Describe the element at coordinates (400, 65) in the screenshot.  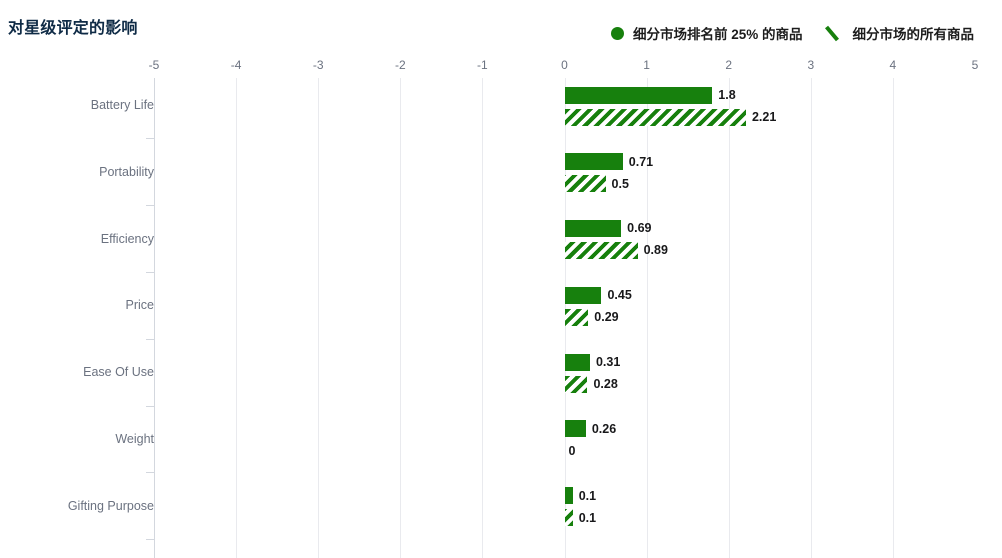
I see `x-tick-label: -2` at that location.